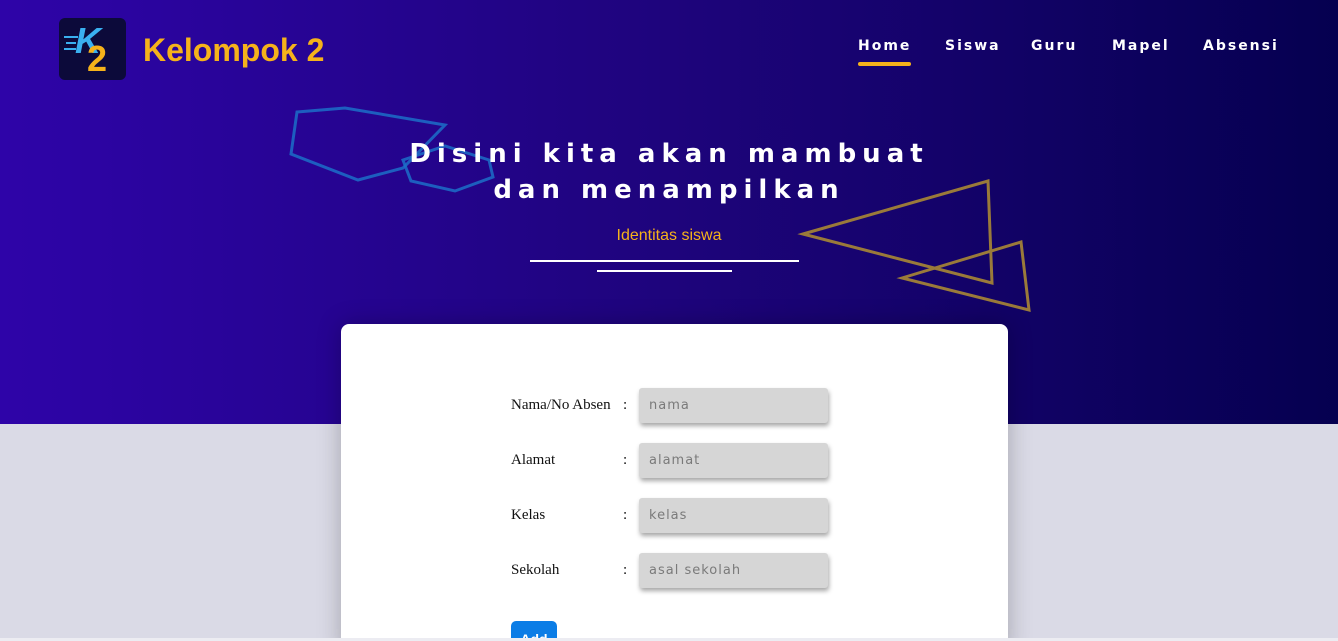 This screenshot has height=641, width=1338. I want to click on hero-headline: Disini kita akan mambuat dan menampilkan, so click(669, 172).